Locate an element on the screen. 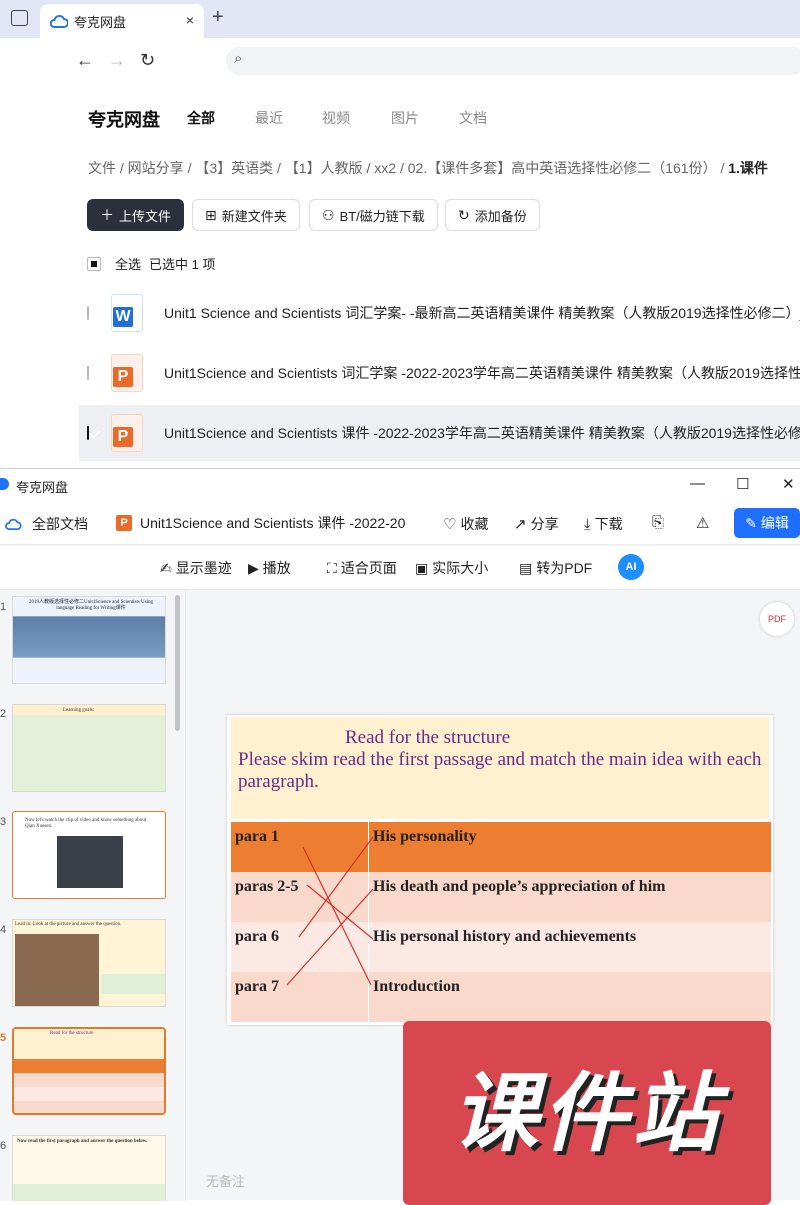  word-file-icon: W is located at coordinates (127, 313).